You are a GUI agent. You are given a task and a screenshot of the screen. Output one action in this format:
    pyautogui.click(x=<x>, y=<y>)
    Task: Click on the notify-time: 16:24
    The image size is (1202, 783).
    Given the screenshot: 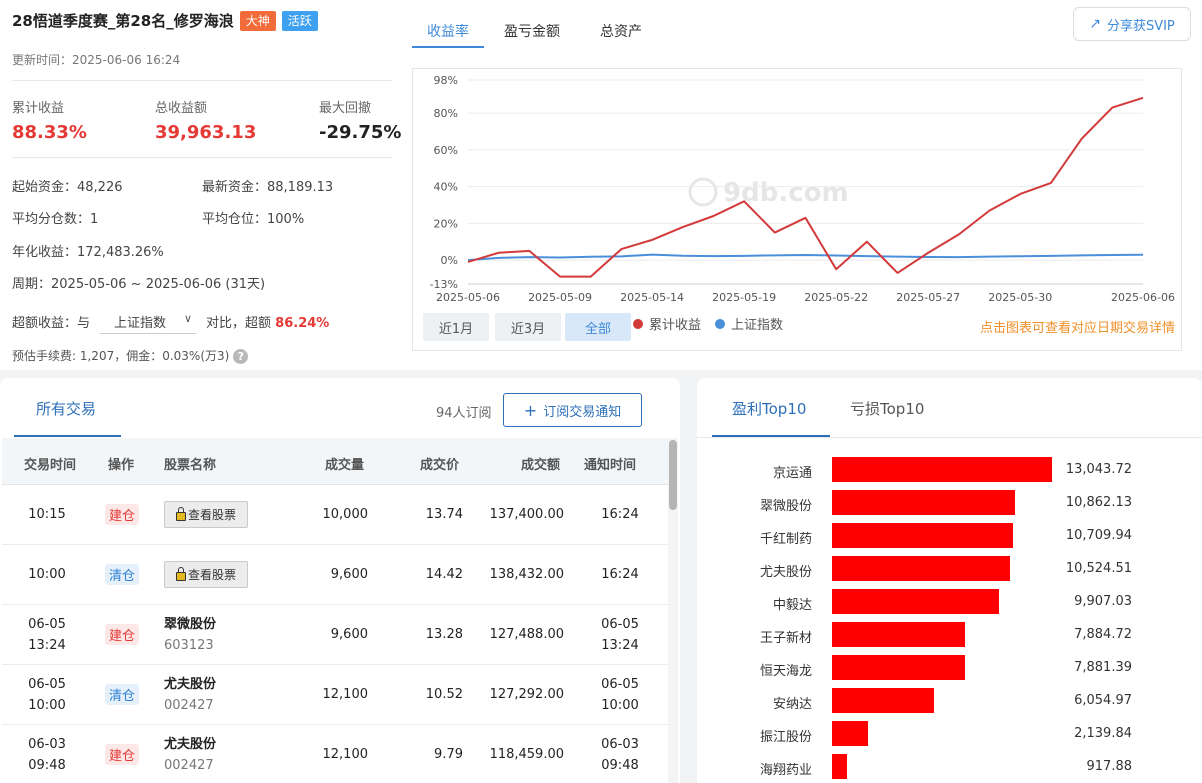 What is the action you would take?
    pyautogui.click(x=620, y=574)
    